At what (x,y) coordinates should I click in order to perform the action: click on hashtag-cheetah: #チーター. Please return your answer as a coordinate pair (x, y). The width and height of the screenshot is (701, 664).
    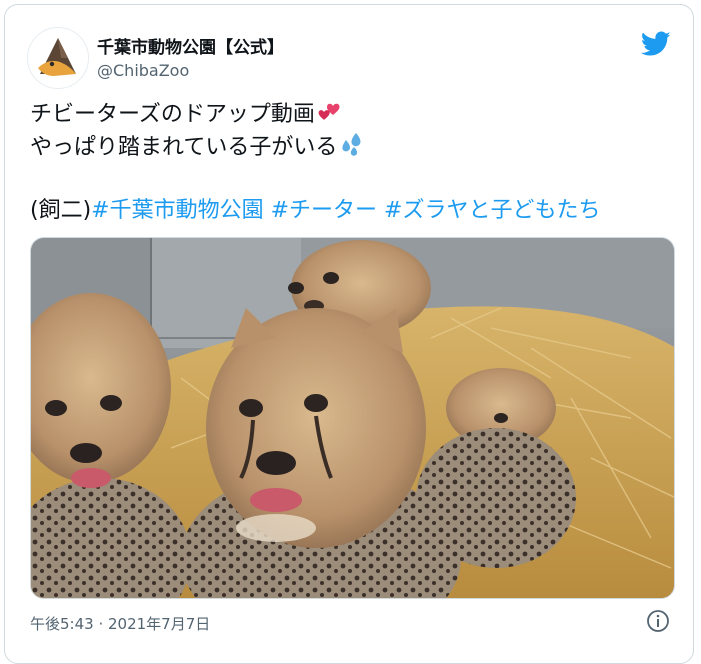
    Looking at the image, I should click on (324, 210).